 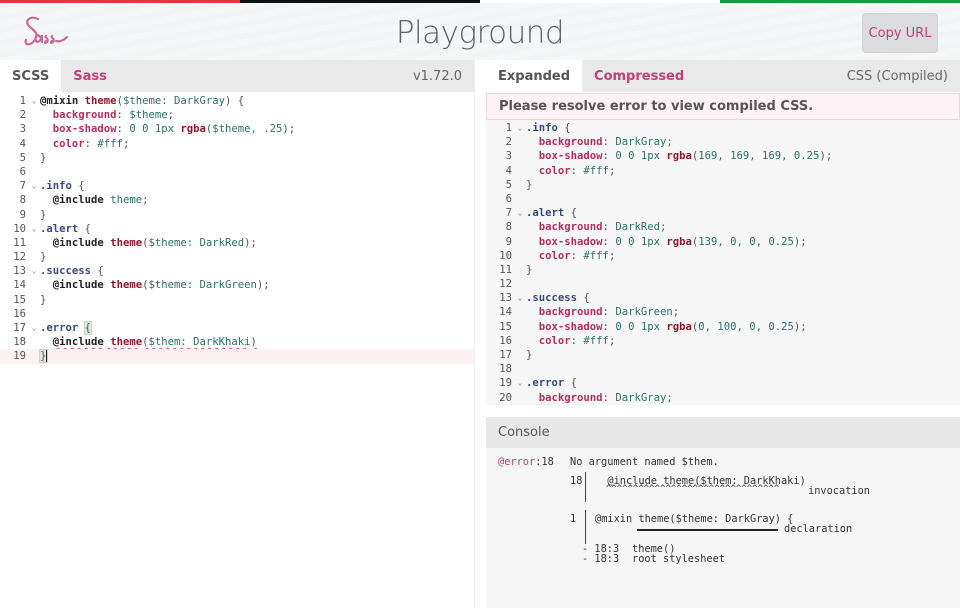 I want to click on input-tabbar: SCSS Sass v1.72.0, so click(x=237, y=76).